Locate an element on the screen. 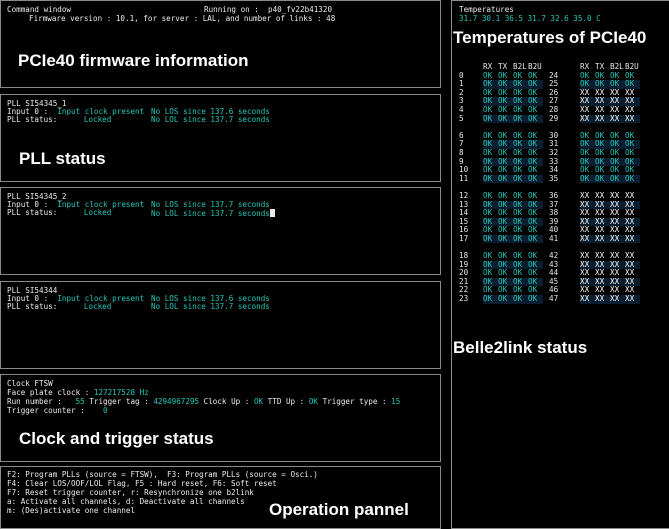  trigger-type-label: Trigger type : is located at coordinates (354, 401).